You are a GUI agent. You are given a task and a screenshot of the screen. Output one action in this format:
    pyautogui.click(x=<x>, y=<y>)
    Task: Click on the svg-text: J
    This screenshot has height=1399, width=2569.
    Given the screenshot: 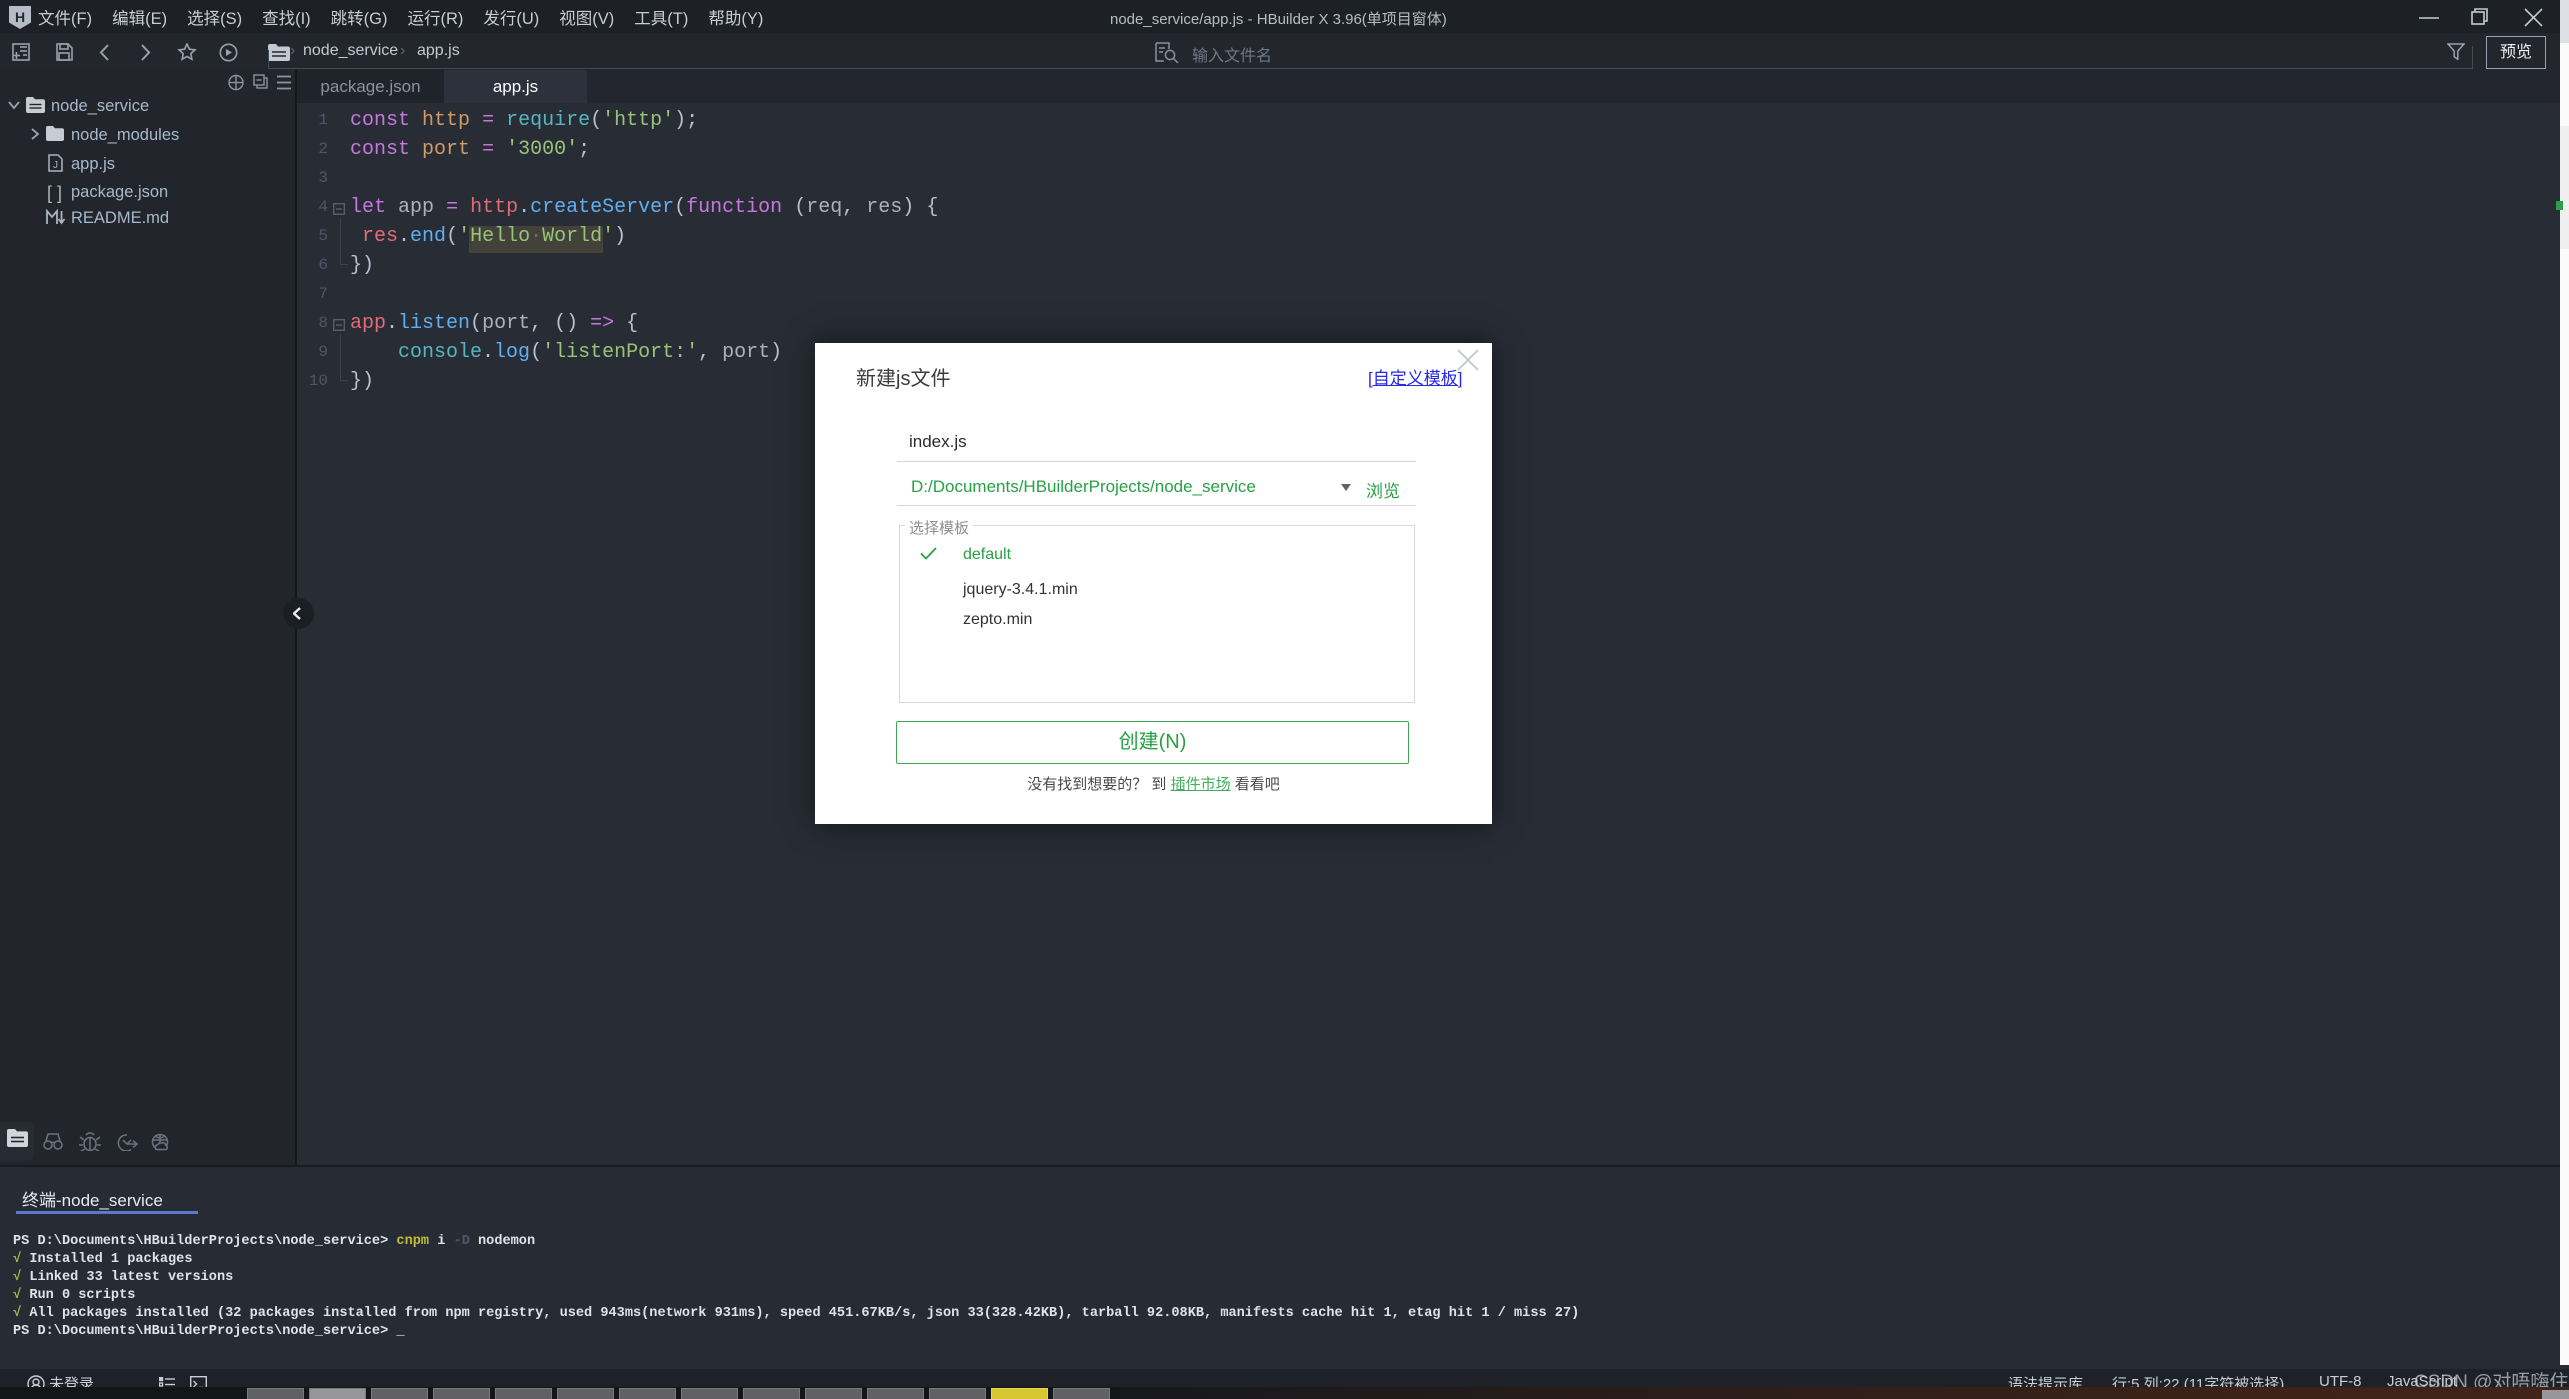 What is the action you would take?
    pyautogui.click(x=55, y=165)
    